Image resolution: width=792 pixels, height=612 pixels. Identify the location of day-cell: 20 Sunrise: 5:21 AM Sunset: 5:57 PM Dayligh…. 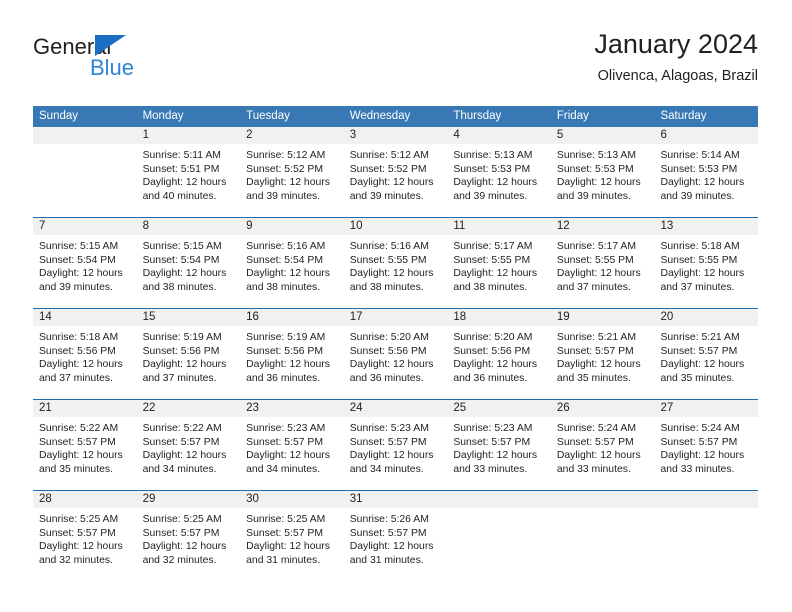
(706, 350).